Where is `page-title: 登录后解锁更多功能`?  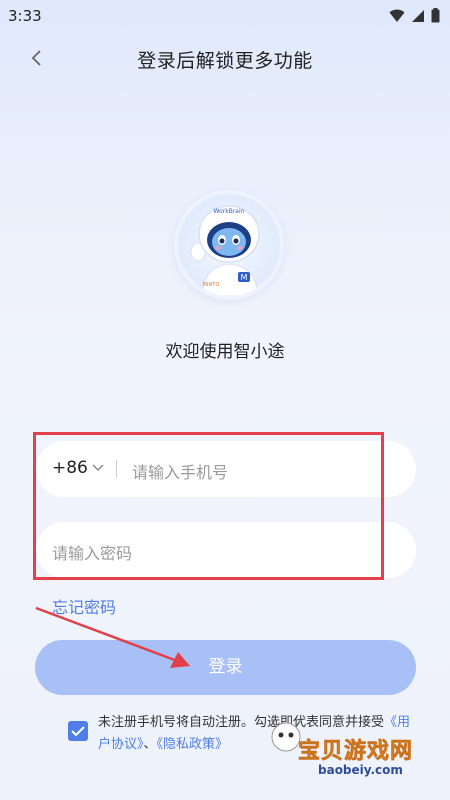 page-title: 登录后解锁更多功能 is located at coordinates (225, 61).